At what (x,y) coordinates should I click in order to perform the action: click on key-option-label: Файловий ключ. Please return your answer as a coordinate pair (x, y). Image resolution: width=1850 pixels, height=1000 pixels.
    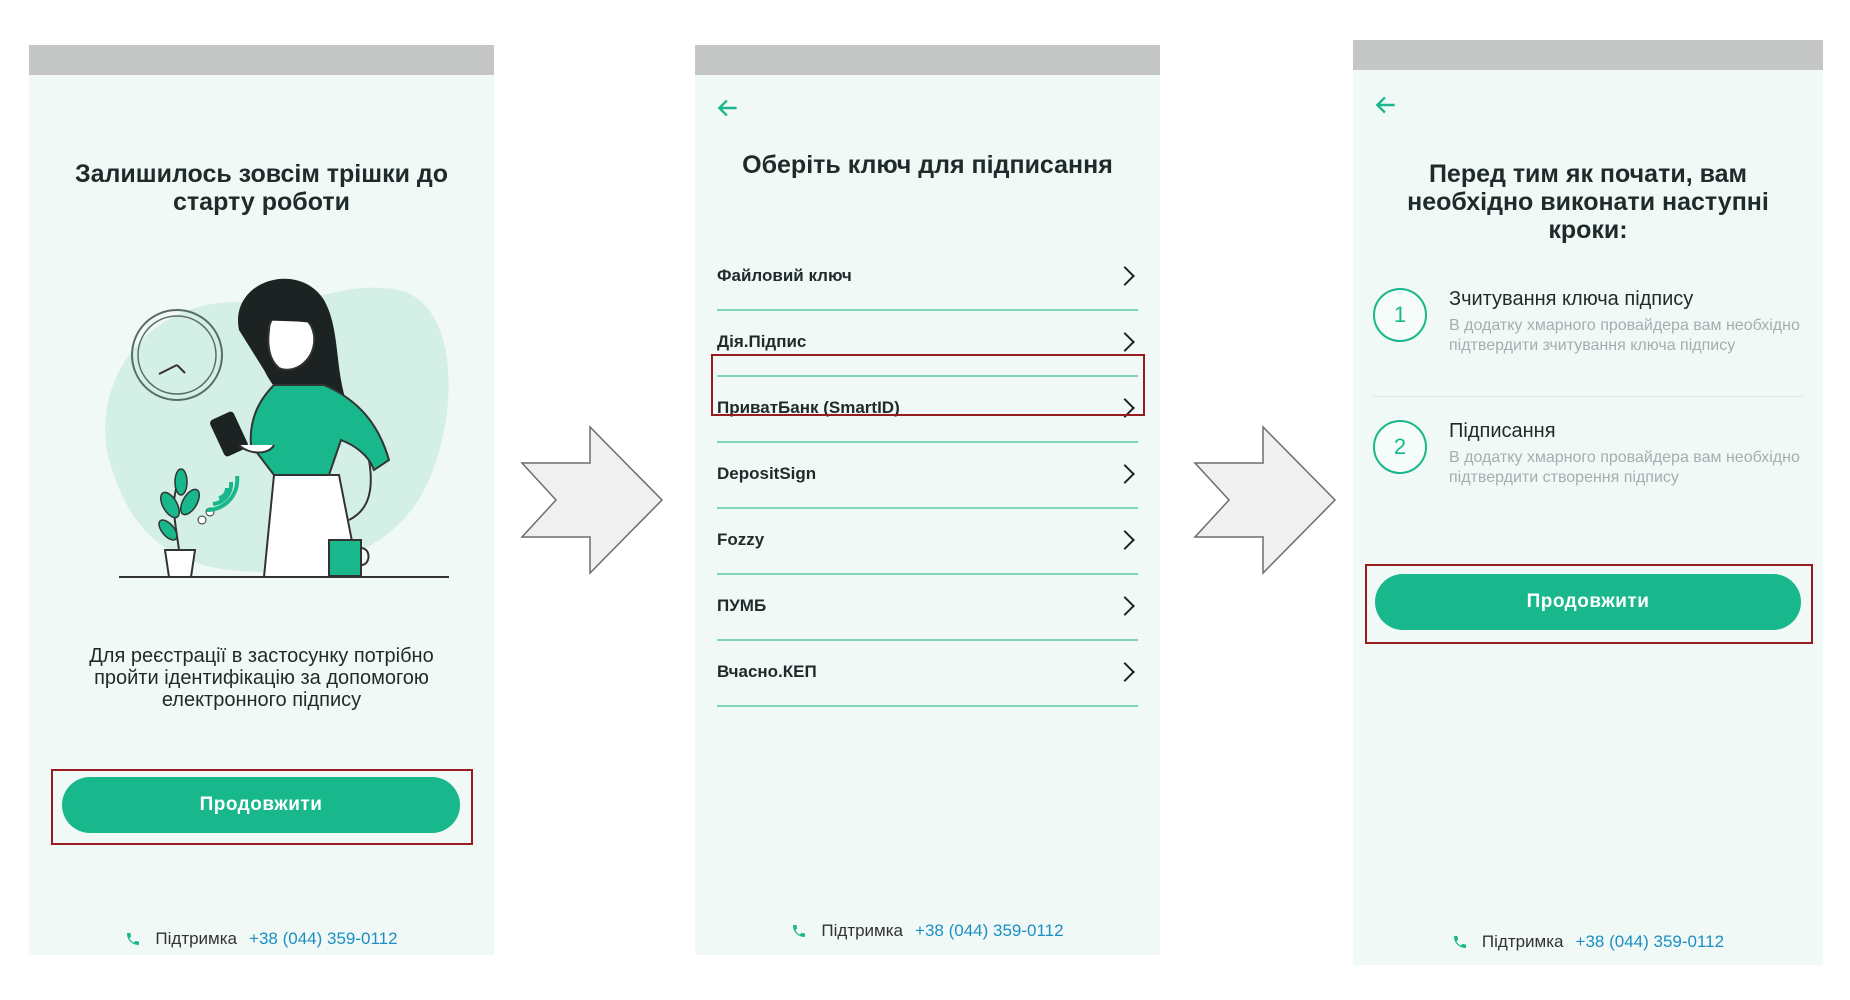
    Looking at the image, I should click on (784, 275).